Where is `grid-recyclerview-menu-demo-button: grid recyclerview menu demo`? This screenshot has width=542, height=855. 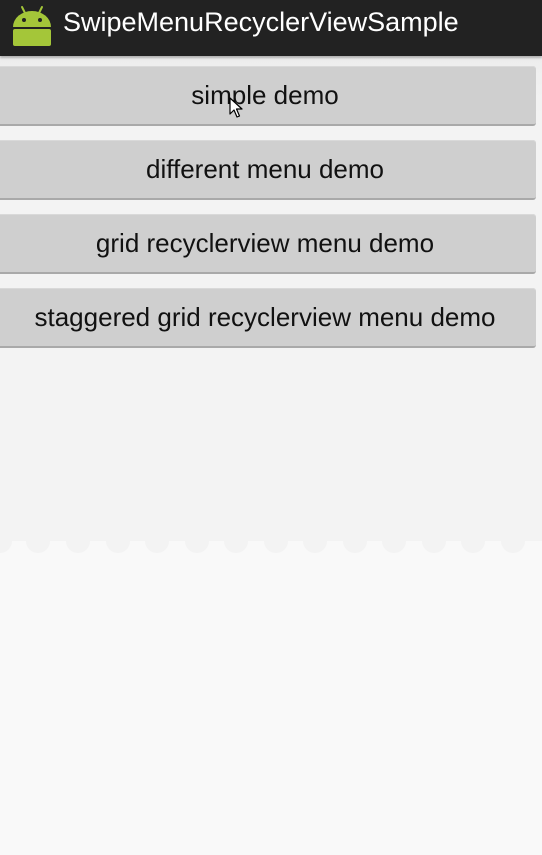
grid-recyclerview-menu-demo-button: grid recyclerview menu demo is located at coordinates (268, 244).